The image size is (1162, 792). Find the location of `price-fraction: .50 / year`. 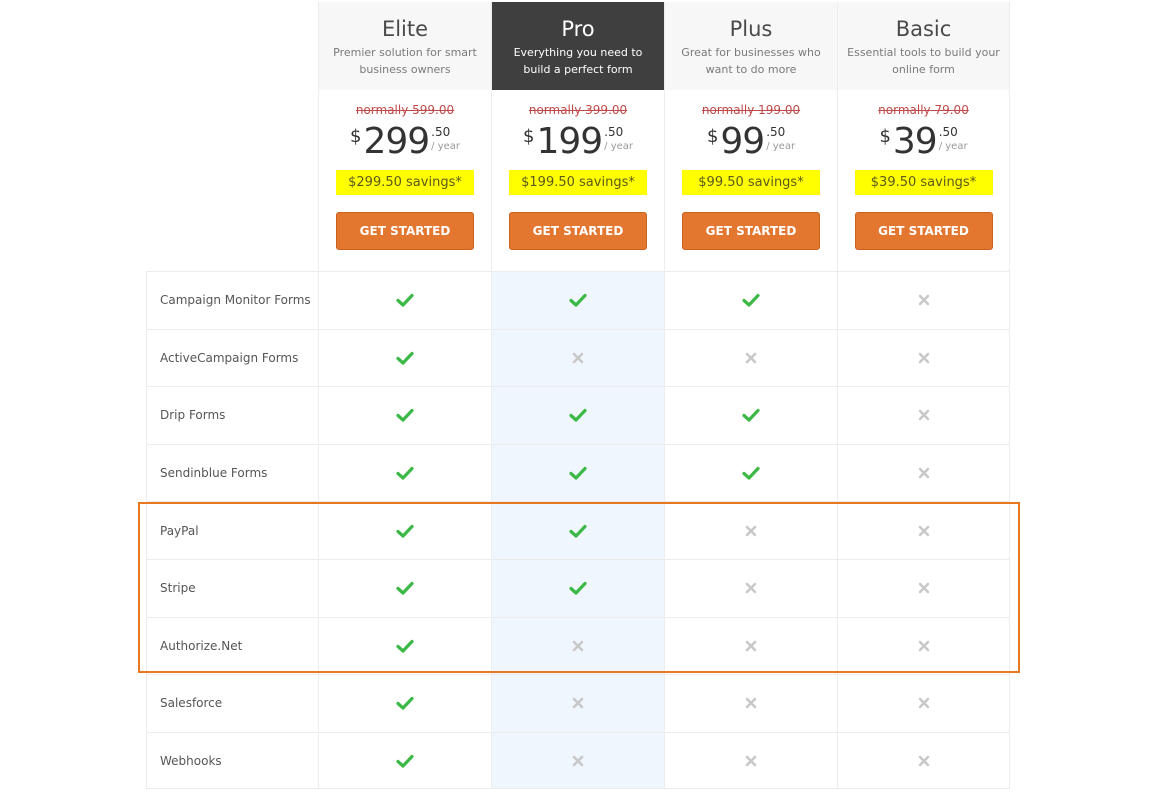

price-fraction: .50 / year is located at coordinates (953, 136).